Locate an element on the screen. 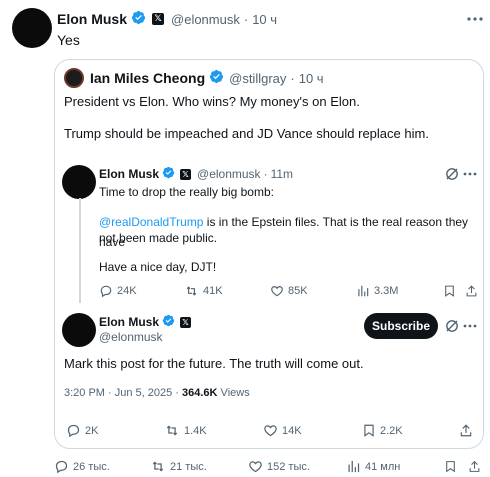 This screenshot has height=477, width=490. reply-views-count: 364.6K is located at coordinates (200, 393).